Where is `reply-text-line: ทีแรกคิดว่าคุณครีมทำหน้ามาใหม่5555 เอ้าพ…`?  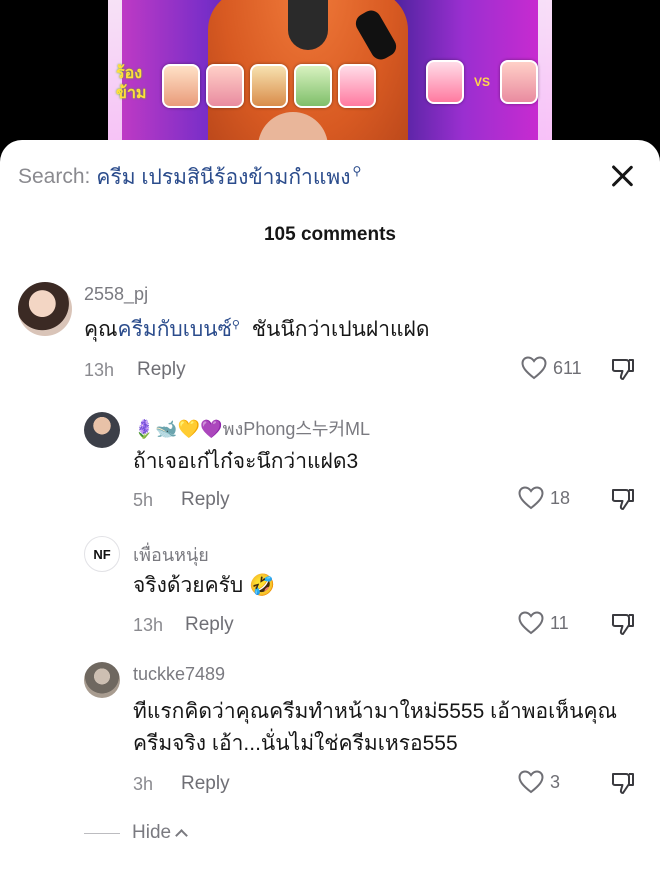
reply-text-line: ทีแรกคิดว่าคุณครีมทำหน้ามาใหม่5555 เอ้าพ… is located at coordinates (375, 711).